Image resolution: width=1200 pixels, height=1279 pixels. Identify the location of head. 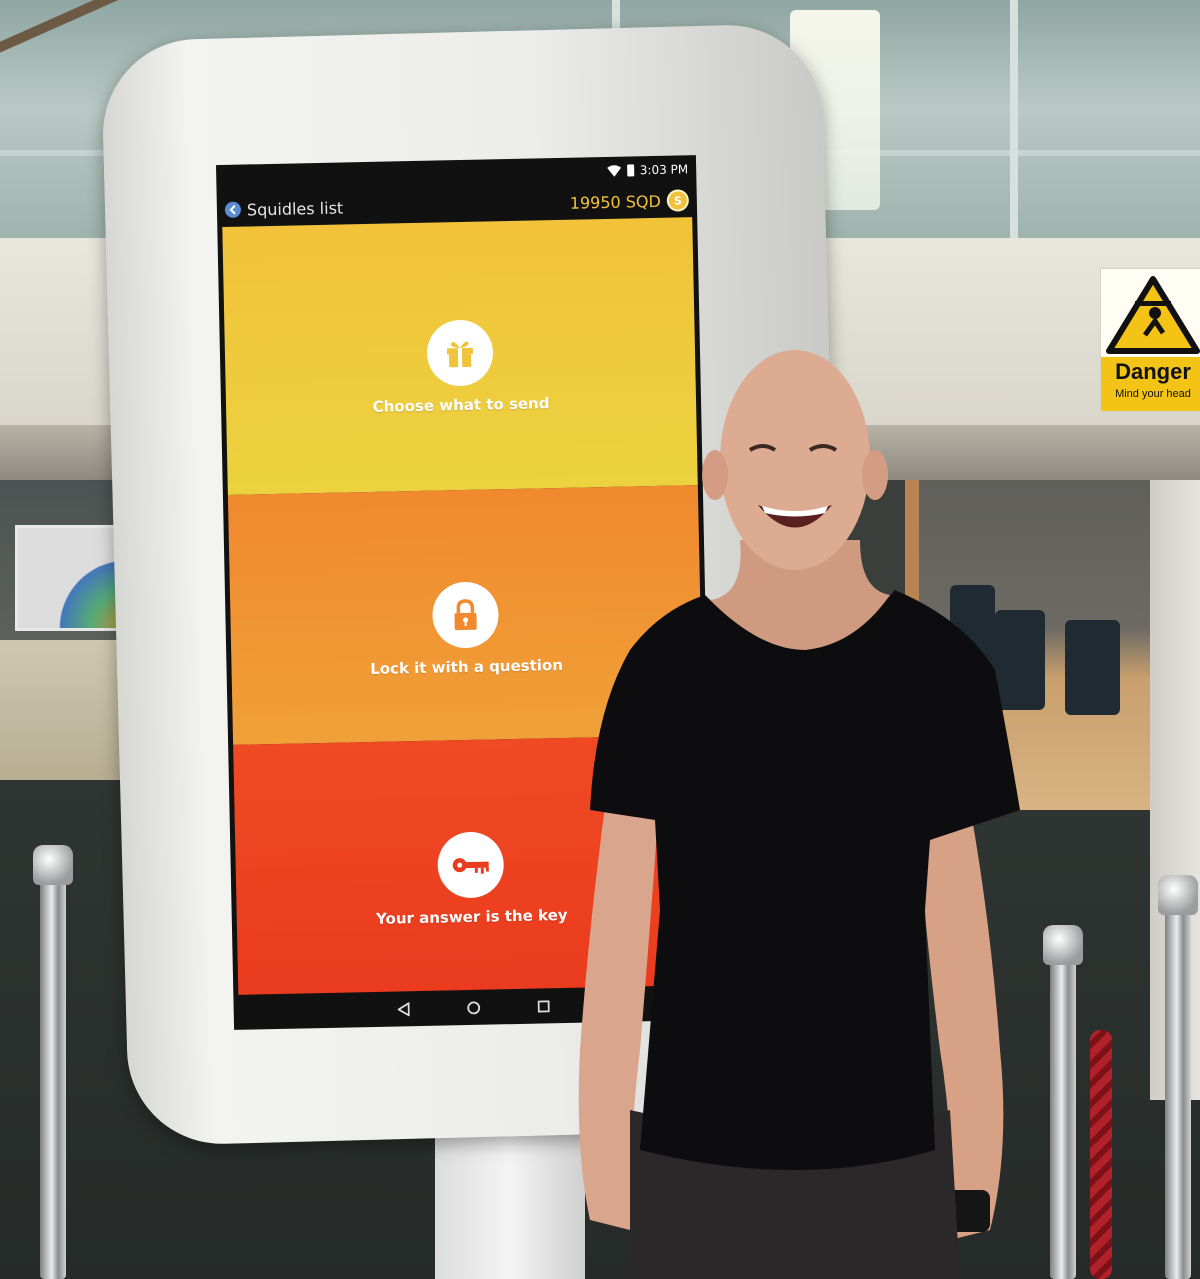
(795, 460).